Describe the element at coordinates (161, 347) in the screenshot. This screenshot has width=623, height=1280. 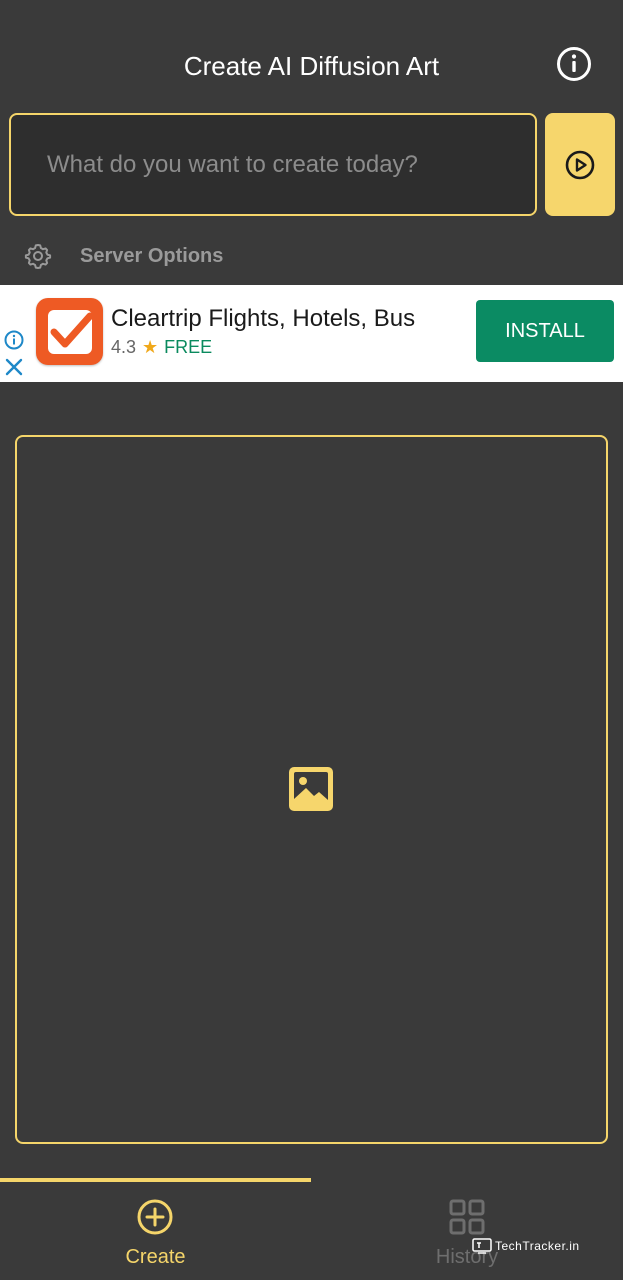
I see `ad-meta: 4.3 ★ FREE` at that location.